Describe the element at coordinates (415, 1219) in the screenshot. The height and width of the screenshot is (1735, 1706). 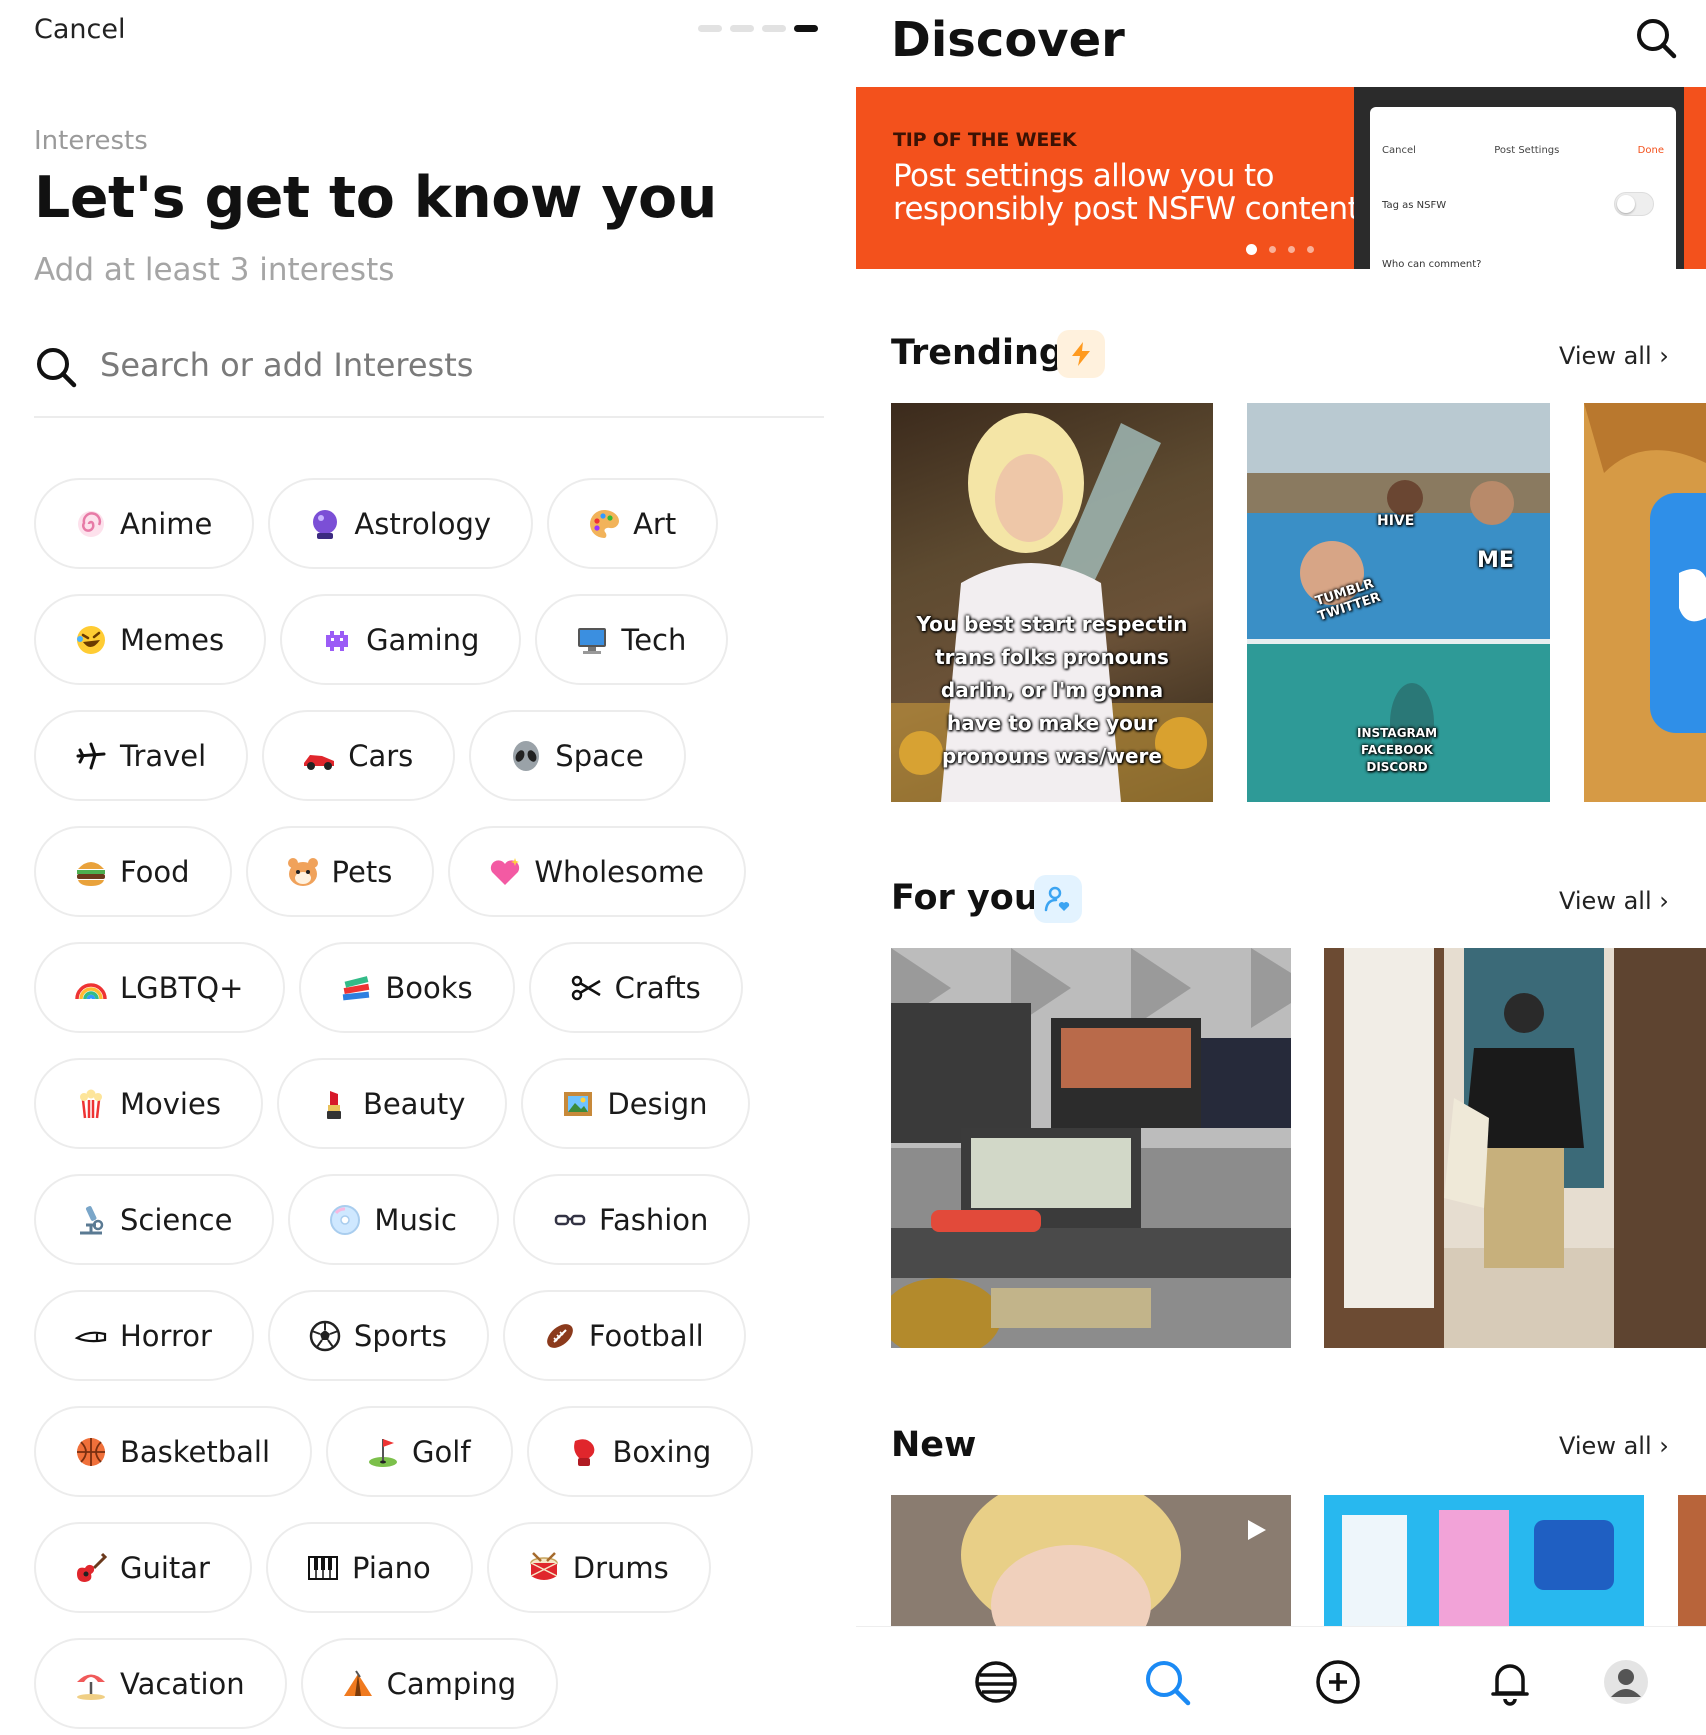
I see `chip-label: Music` at that location.